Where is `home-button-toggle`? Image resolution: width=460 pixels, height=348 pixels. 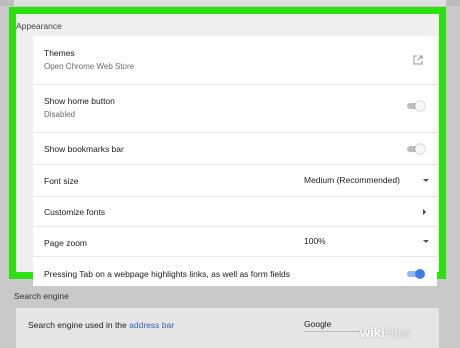
home-button-toggle is located at coordinates (415, 106).